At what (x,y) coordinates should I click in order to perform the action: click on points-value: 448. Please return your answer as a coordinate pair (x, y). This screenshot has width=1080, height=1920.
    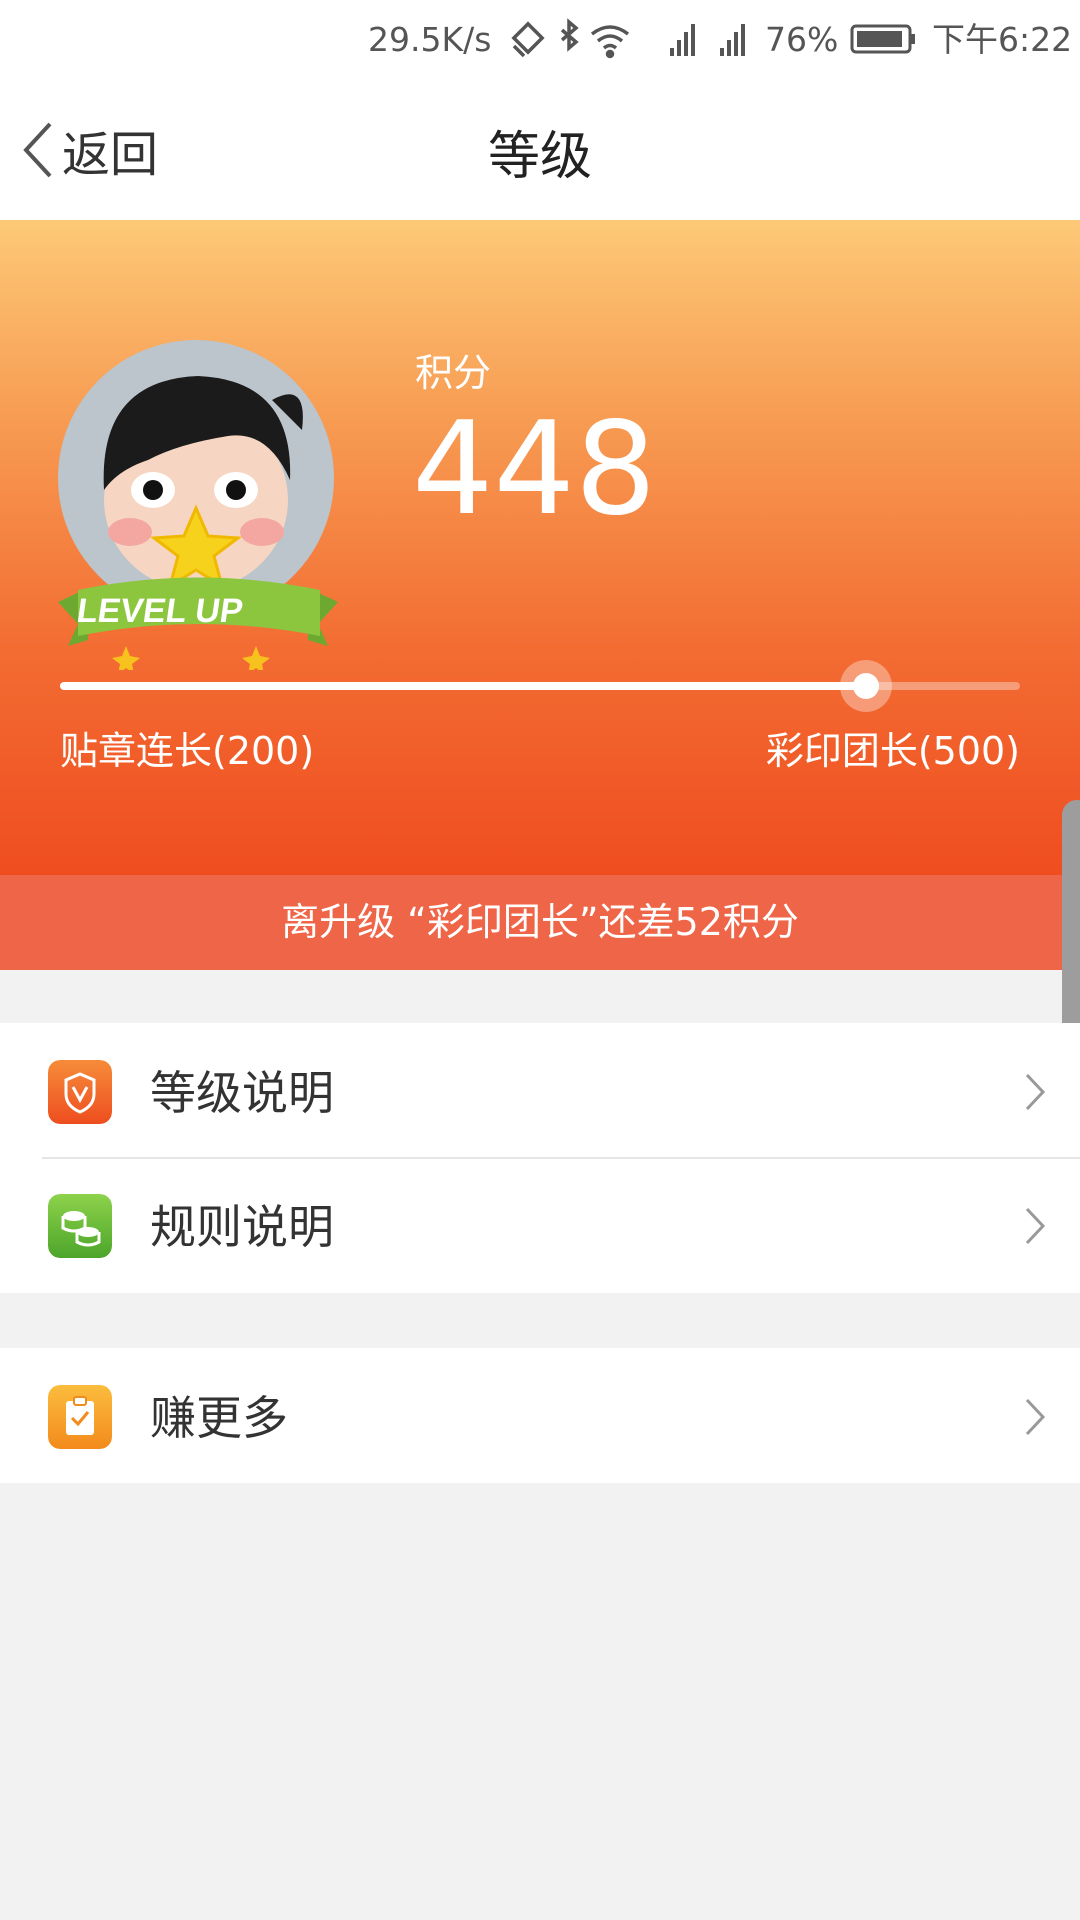
    Looking at the image, I should click on (534, 469).